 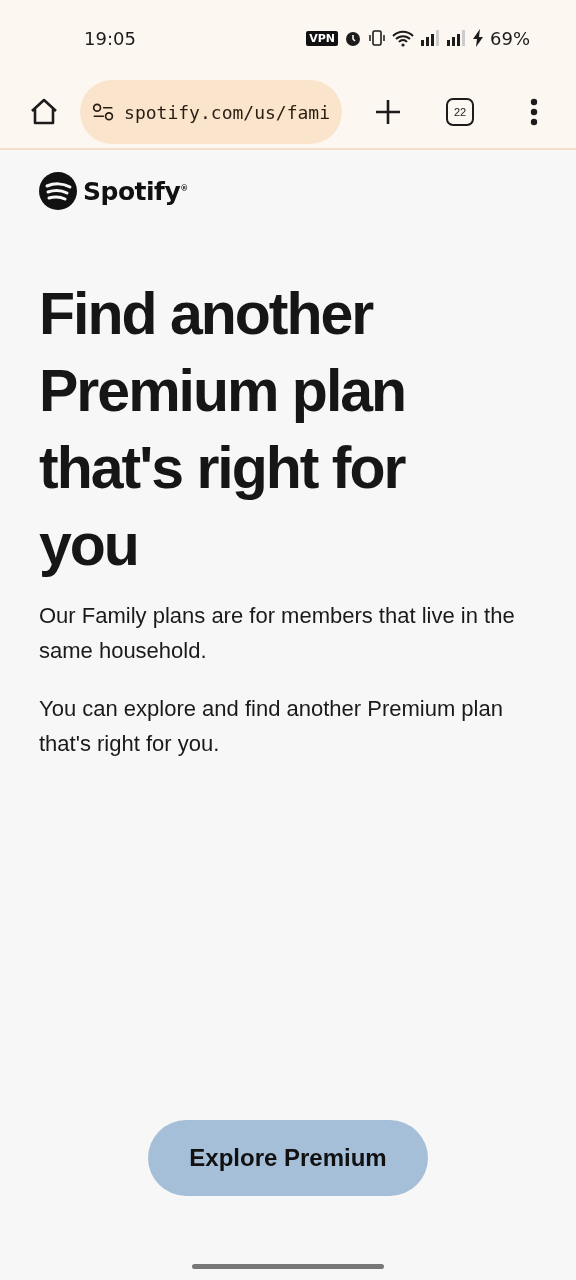 I want to click on page-heading: Find another Premium plan that's right for you, so click(x=223, y=430).